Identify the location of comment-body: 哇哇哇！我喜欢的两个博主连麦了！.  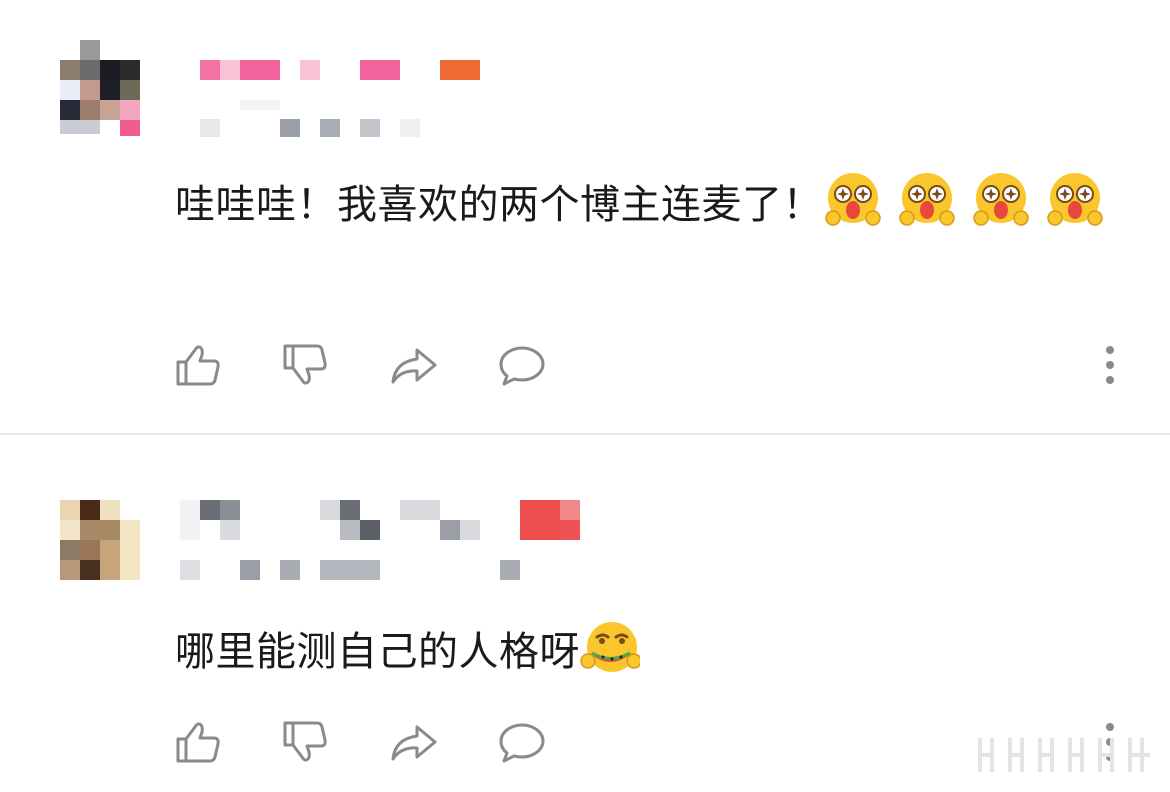
(650, 204).